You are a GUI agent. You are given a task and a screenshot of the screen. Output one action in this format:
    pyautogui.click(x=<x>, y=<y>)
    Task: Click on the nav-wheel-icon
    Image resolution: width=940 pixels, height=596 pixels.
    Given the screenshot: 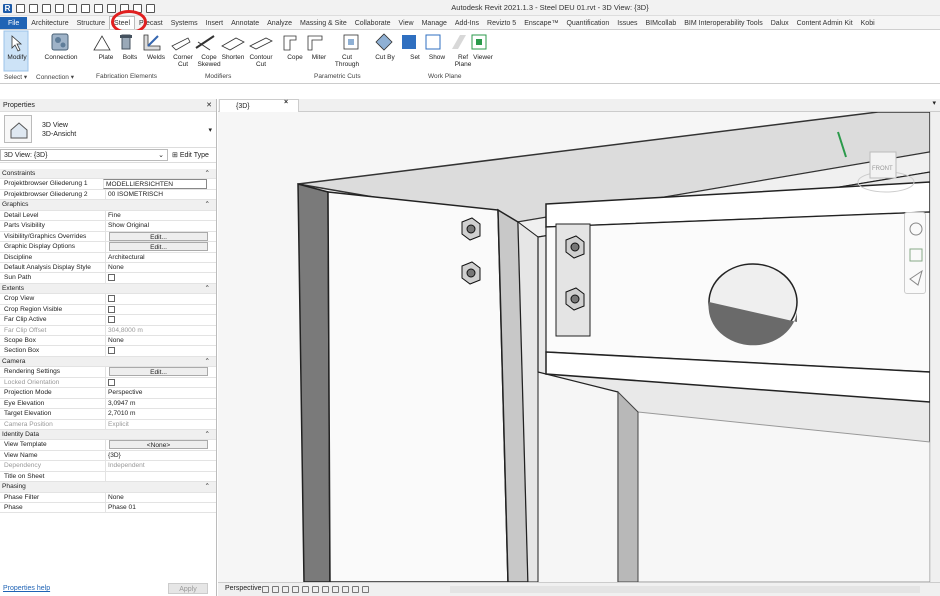 What is the action you would take?
    pyautogui.click(x=916, y=254)
    